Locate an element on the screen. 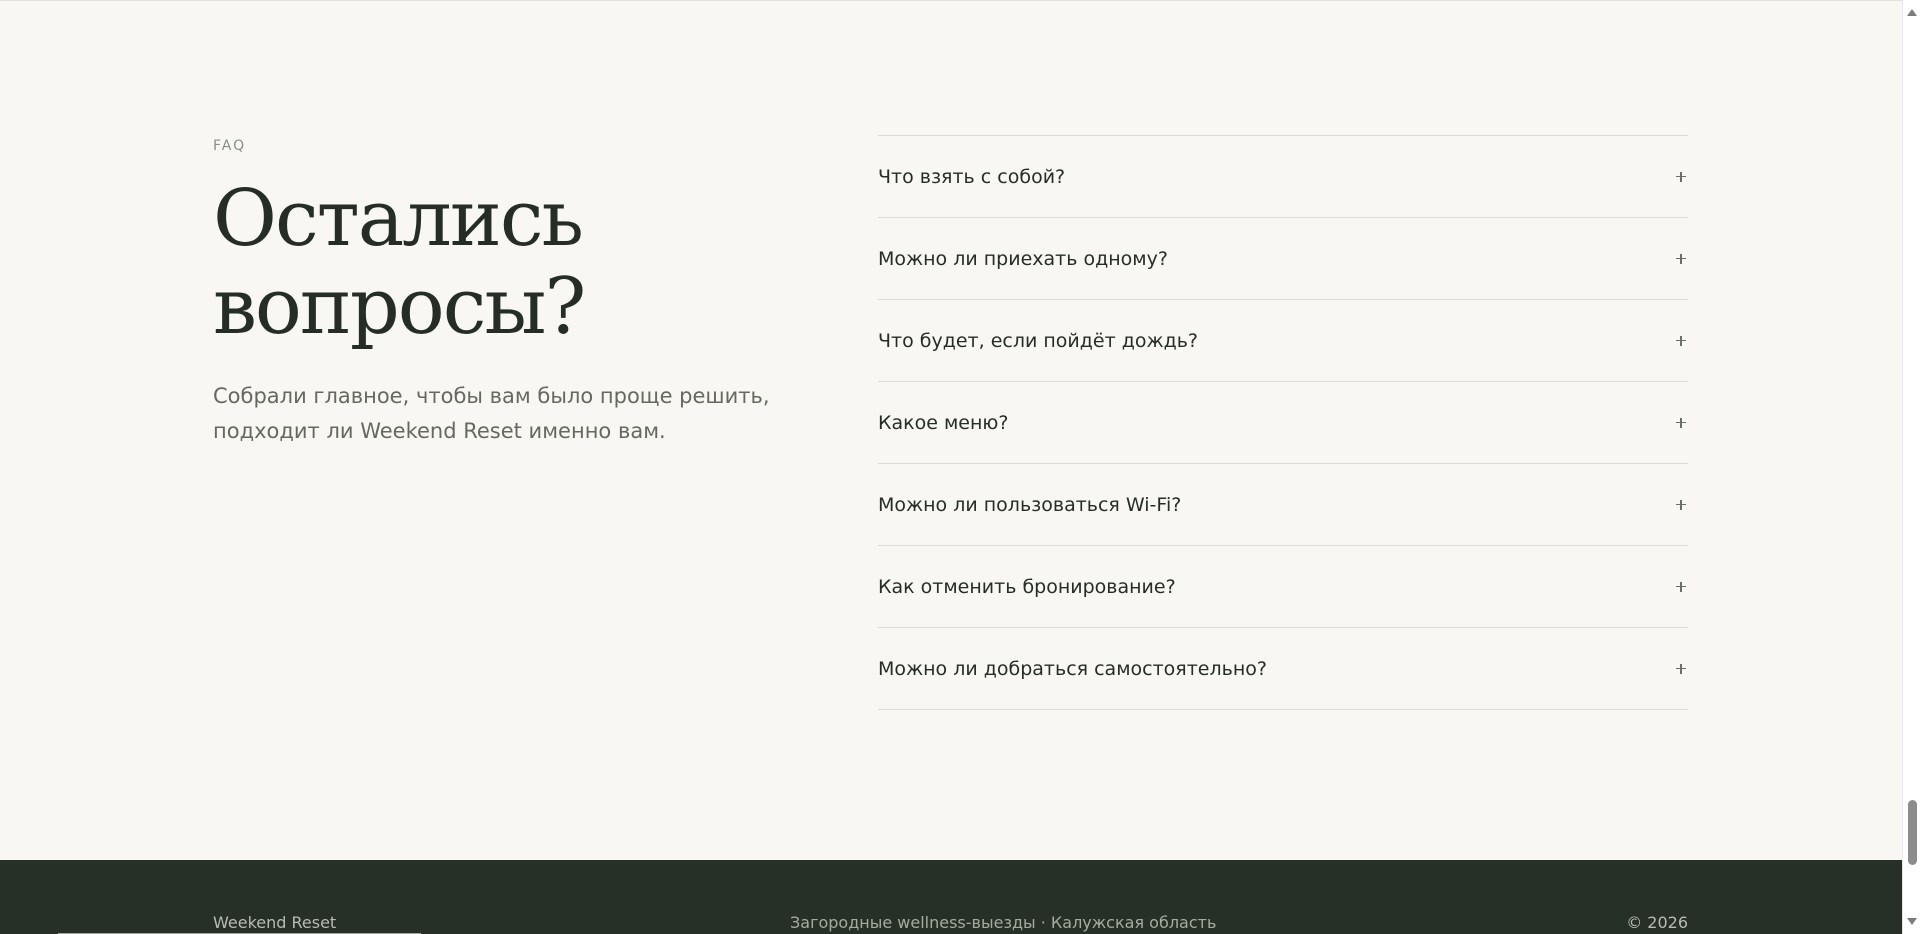 This screenshot has width=1920, height=934. faq-item-cancellation: Как отменить бронирование? is located at coordinates (1283, 587).